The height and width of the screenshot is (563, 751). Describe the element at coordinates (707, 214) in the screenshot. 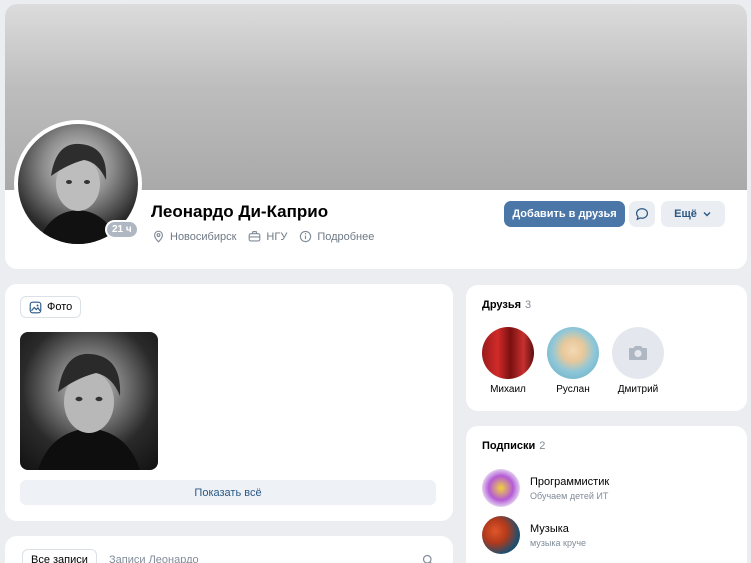

I see `chevron-down-icon` at that location.